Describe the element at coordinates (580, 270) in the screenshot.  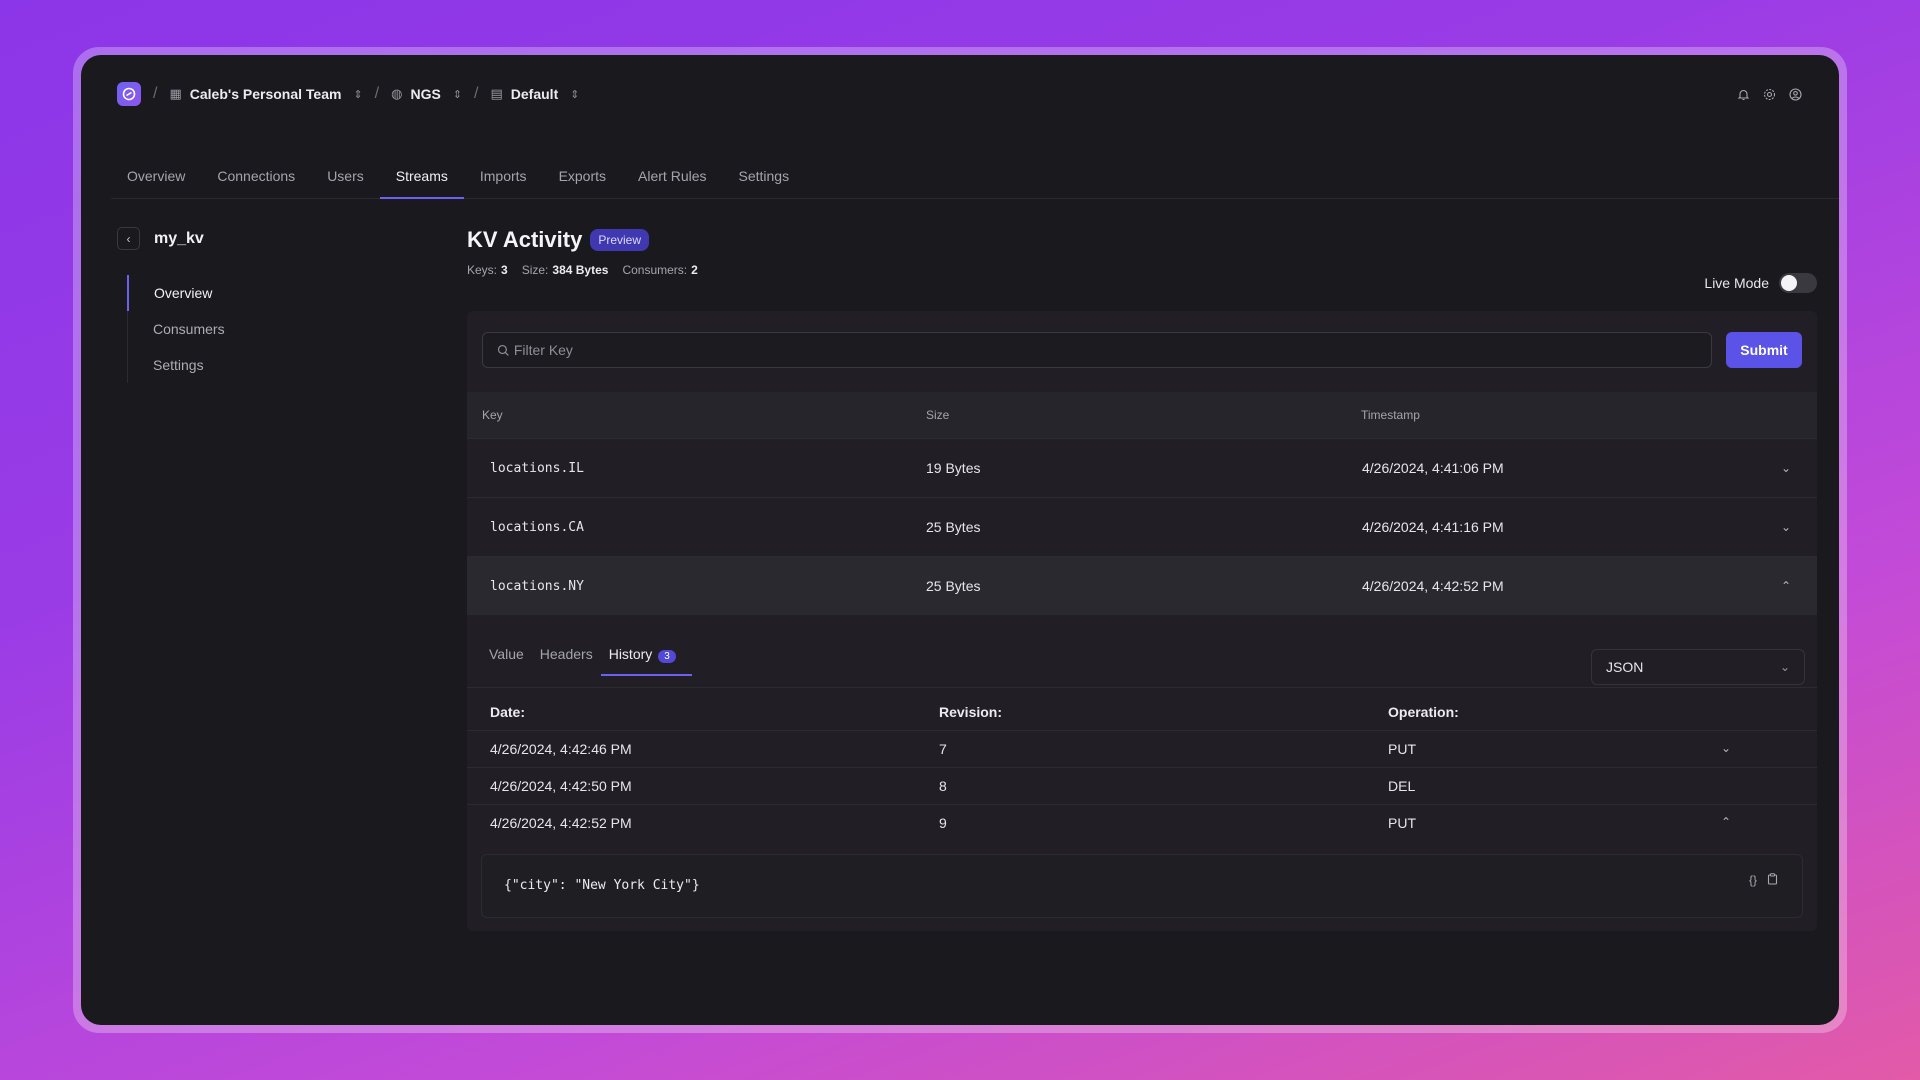
I see `stat-size-value: 384 Bytes` at that location.